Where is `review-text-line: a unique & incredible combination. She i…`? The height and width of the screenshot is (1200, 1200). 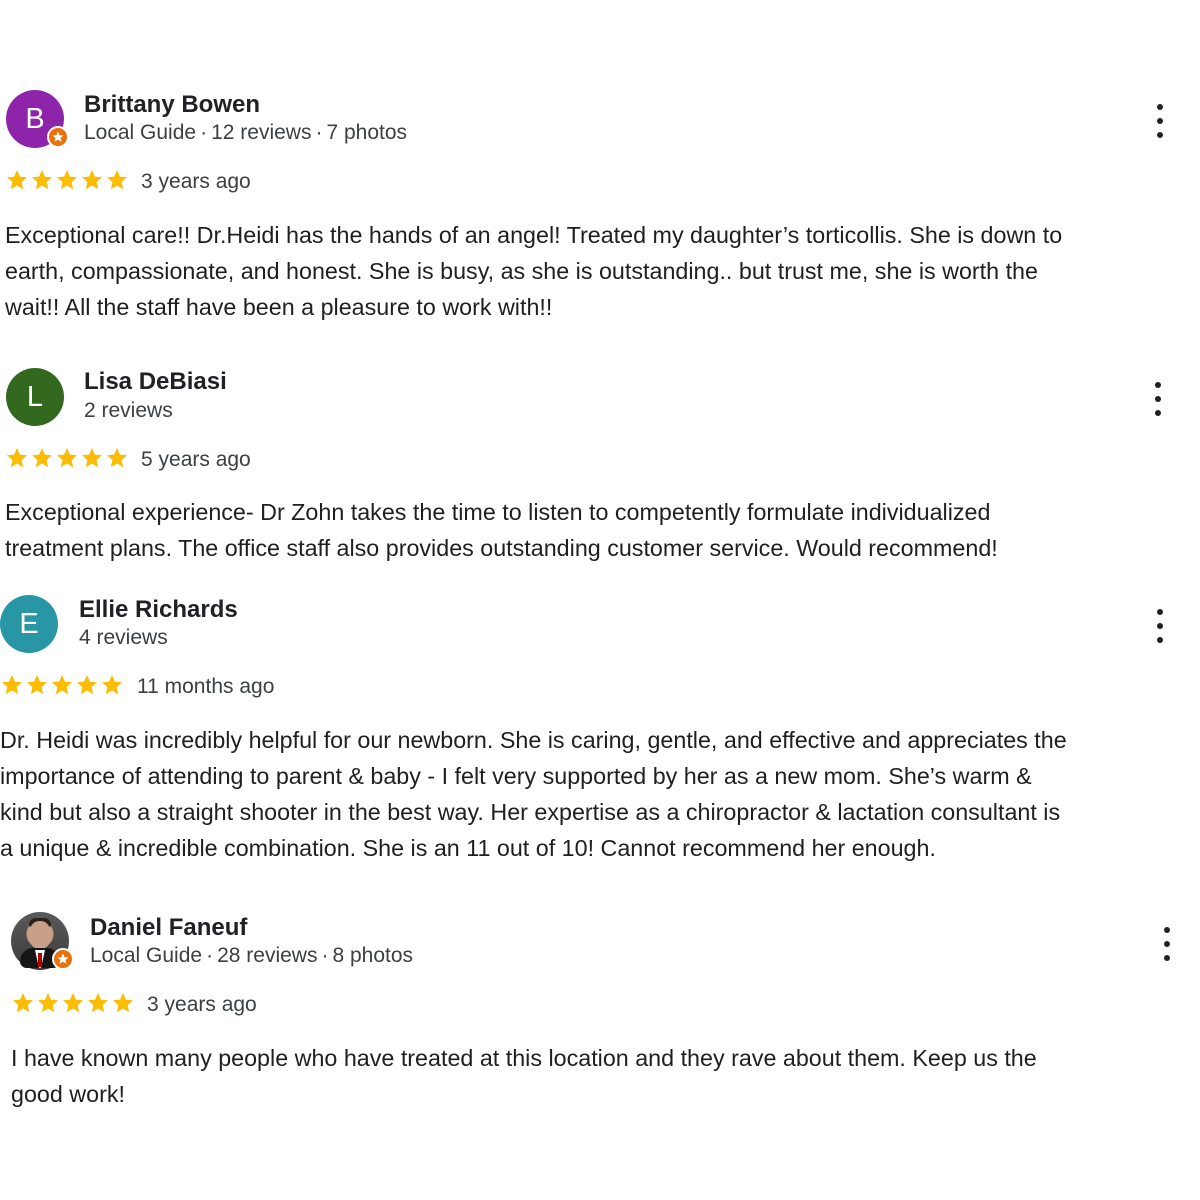 review-text-line: a unique & incredible combination. She i… is located at coordinates (468, 848).